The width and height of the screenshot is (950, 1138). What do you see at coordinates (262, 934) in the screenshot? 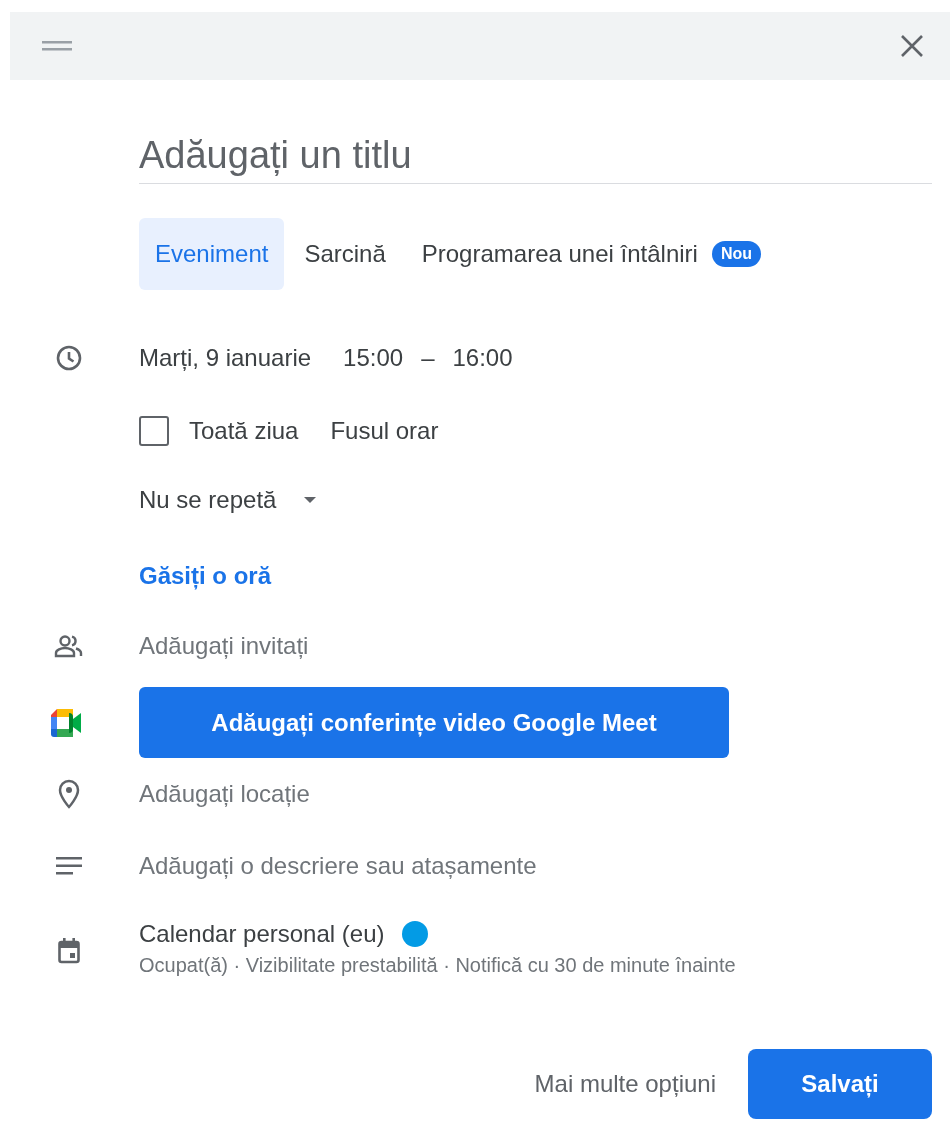
I see `calendar-name: Calendar personal (eu)` at bounding box center [262, 934].